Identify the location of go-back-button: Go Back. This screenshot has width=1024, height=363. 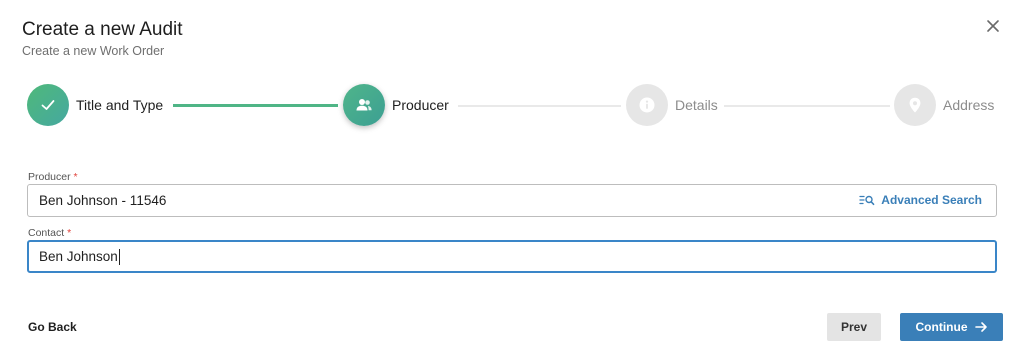
(52, 327).